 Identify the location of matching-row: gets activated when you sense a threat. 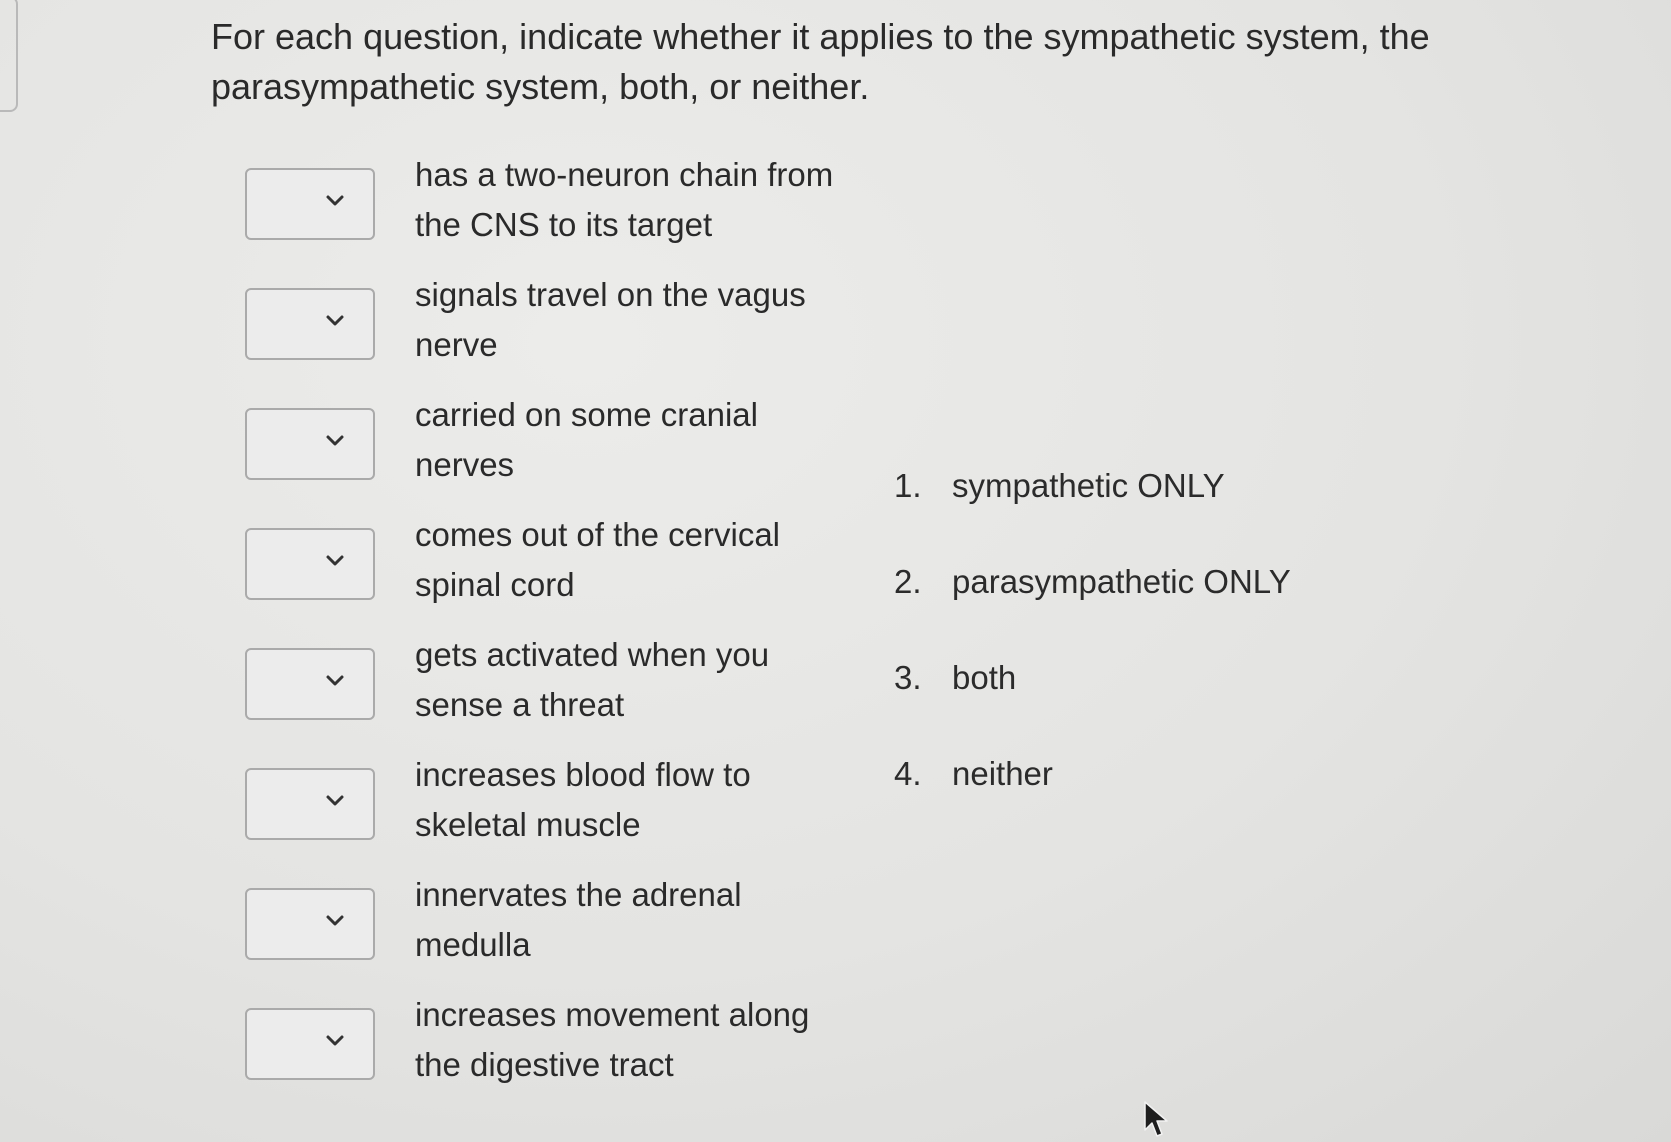
(555, 697).